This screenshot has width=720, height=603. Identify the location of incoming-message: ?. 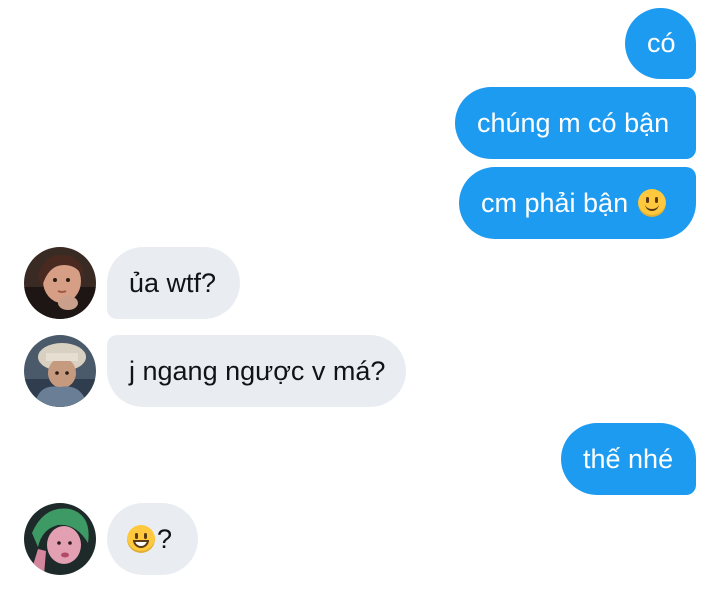
(152, 539).